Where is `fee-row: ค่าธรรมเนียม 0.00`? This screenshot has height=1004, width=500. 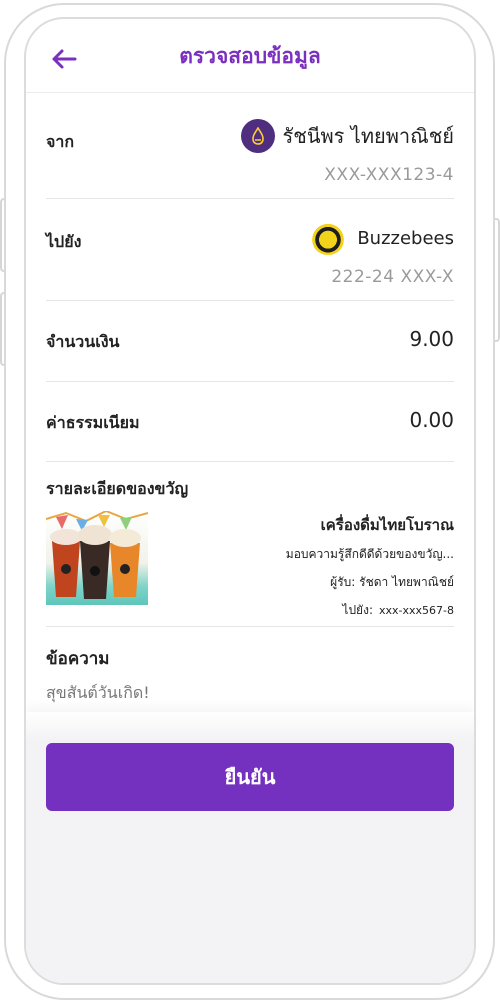 fee-row: ค่าธรรมเนียม 0.00 is located at coordinates (250, 422).